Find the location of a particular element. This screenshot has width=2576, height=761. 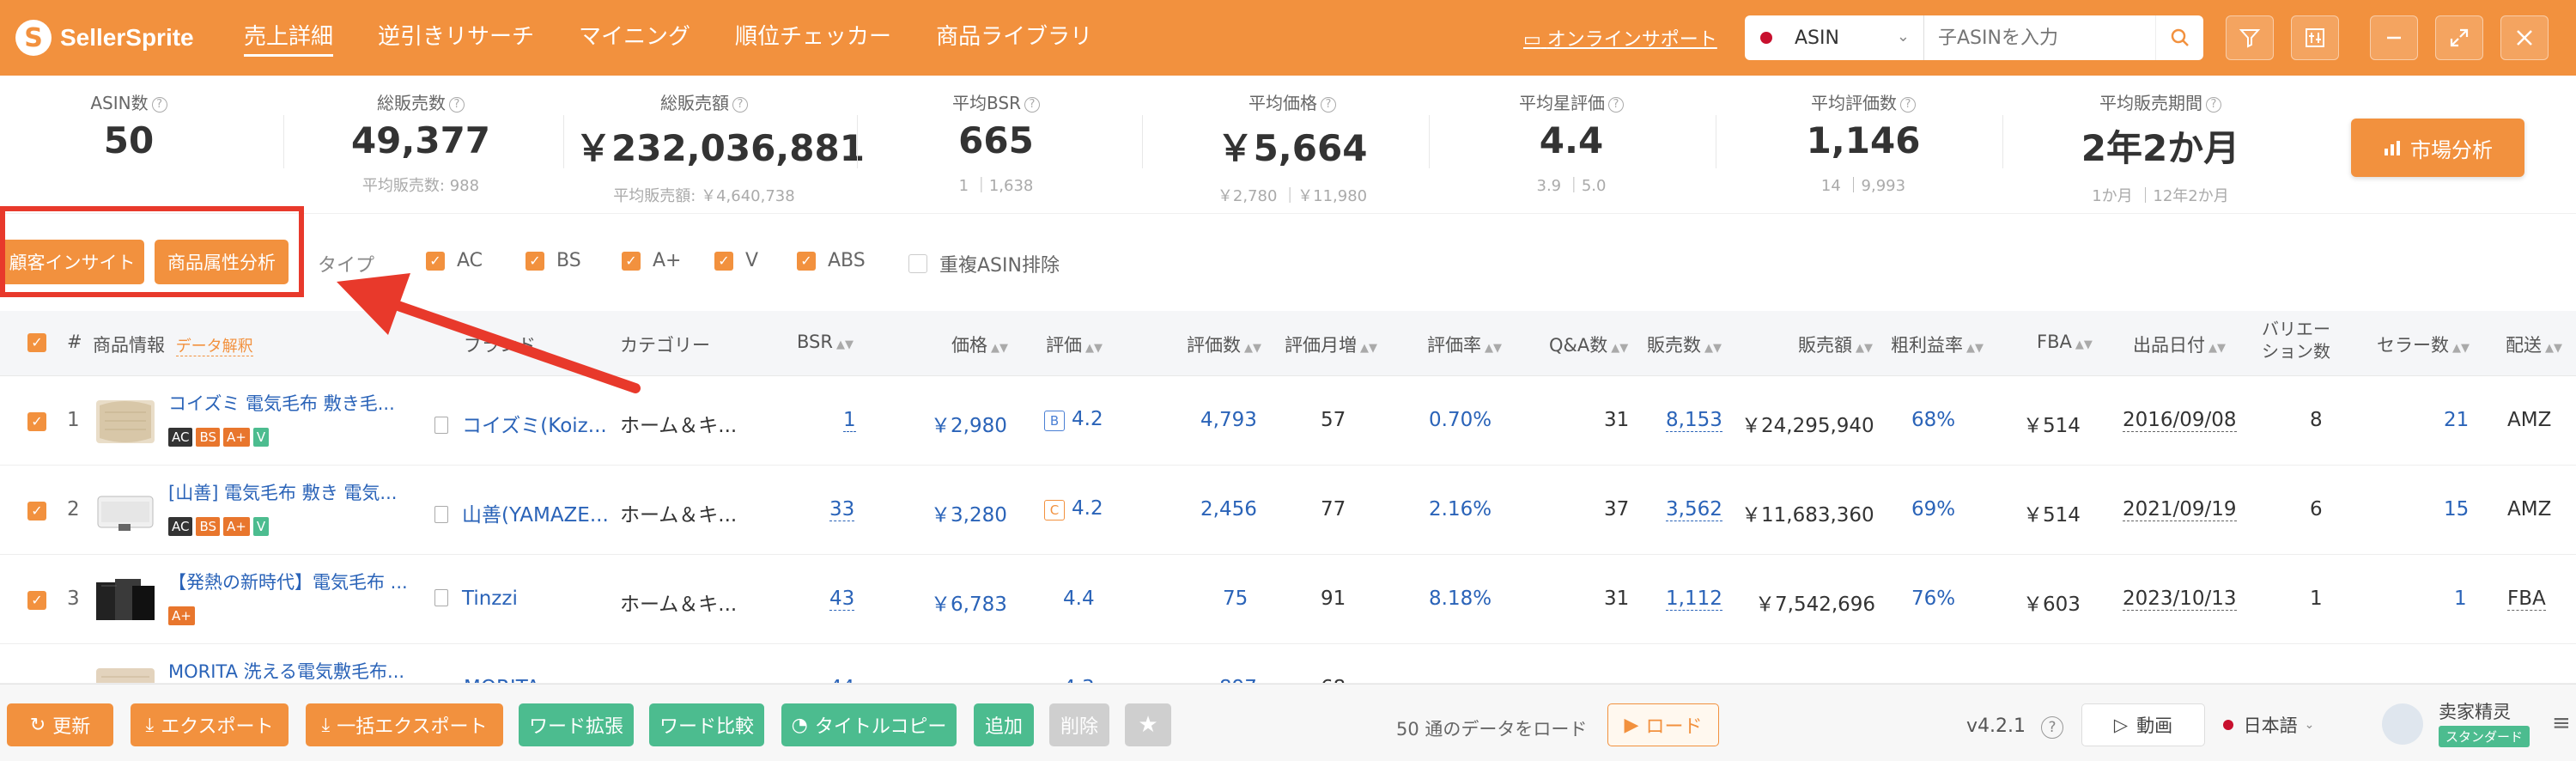

refresh-icon: ↻ is located at coordinates (37, 725).